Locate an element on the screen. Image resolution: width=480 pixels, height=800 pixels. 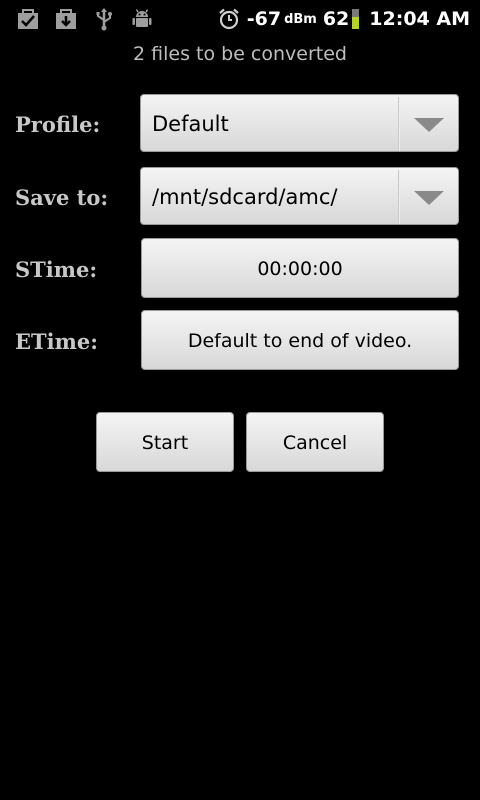
status-right: -67 dBm 62 12:04 AM is located at coordinates (343, 19).